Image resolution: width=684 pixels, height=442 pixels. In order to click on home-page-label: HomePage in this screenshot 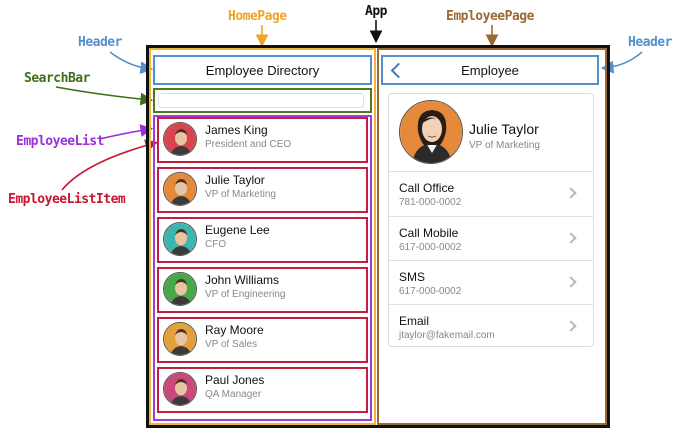, I will do `click(257, 16)`.